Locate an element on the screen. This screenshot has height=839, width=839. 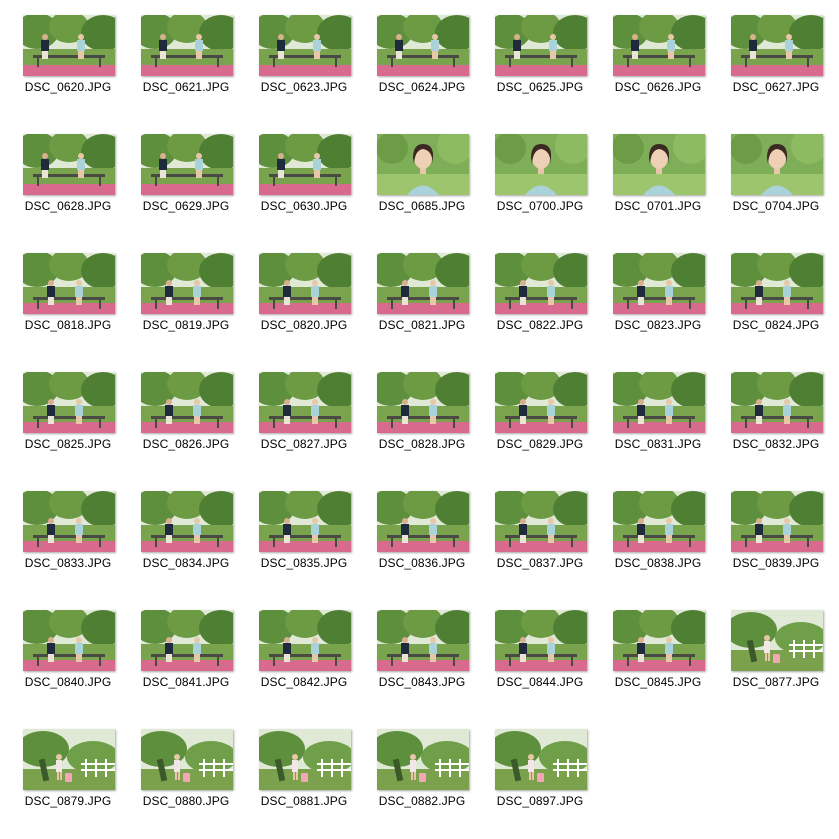
file-item: DSC_0829.JPG is located at coordinates (540, 423).